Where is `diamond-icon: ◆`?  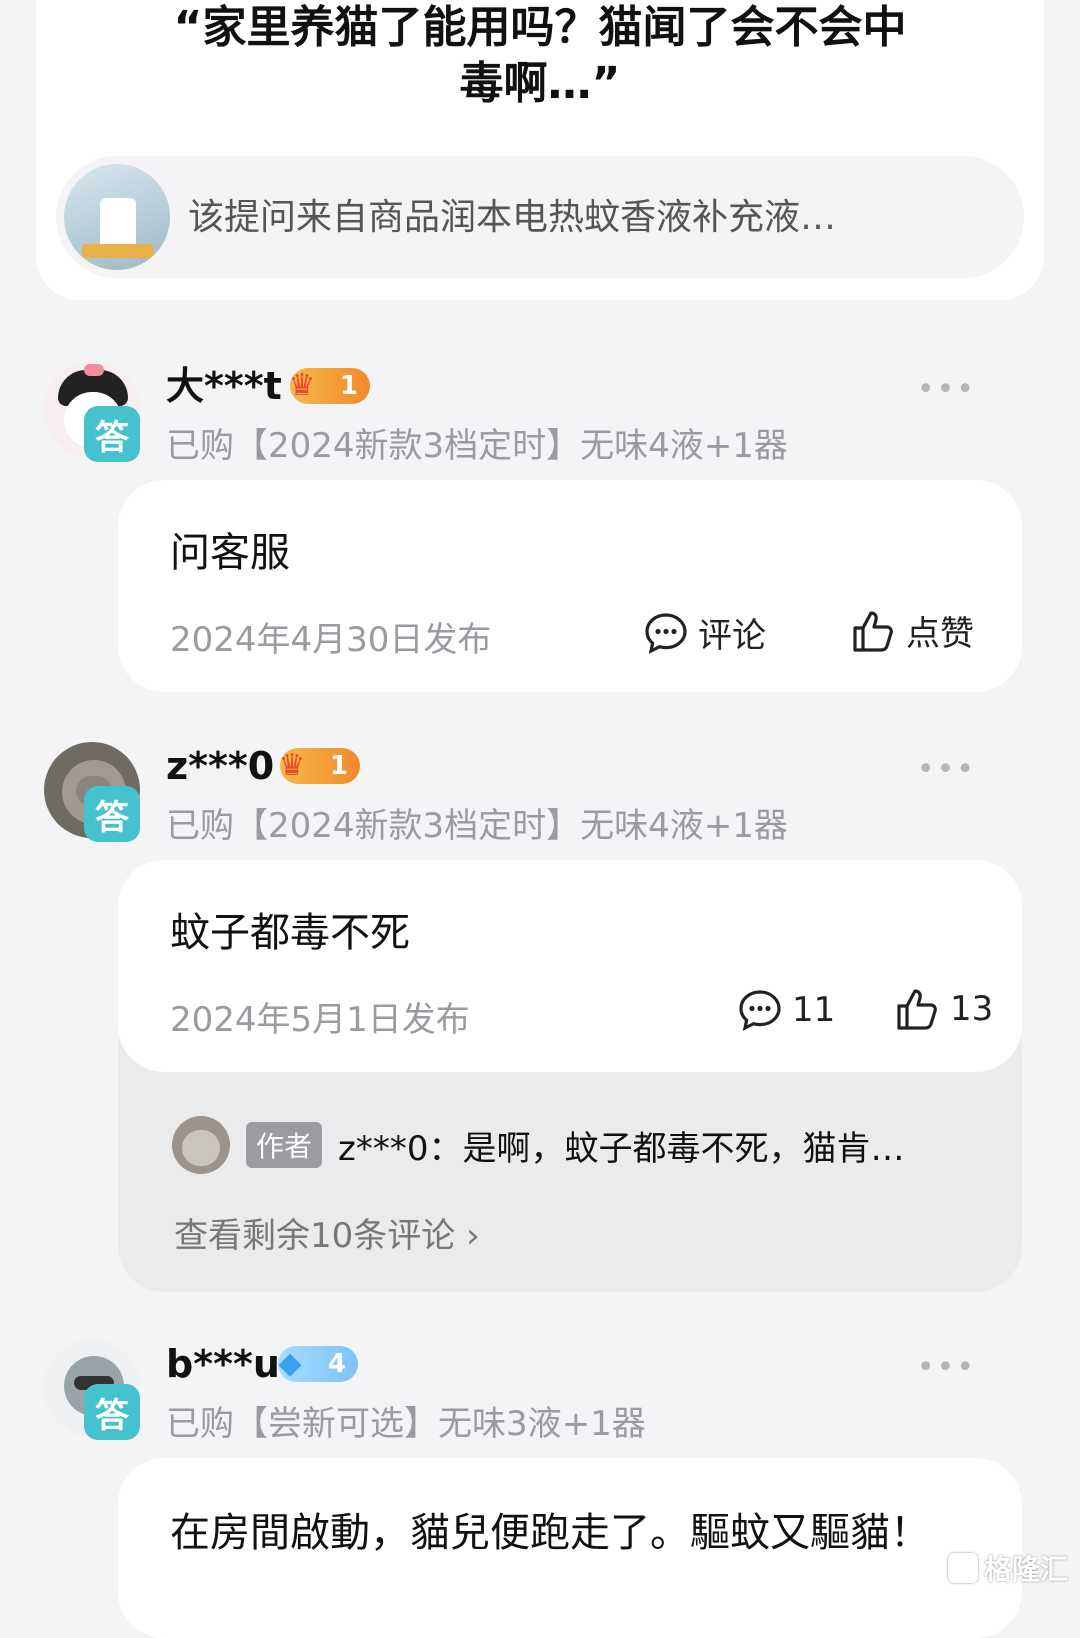 diamond-icon: ◆ is located at coordinates (290, 1363).